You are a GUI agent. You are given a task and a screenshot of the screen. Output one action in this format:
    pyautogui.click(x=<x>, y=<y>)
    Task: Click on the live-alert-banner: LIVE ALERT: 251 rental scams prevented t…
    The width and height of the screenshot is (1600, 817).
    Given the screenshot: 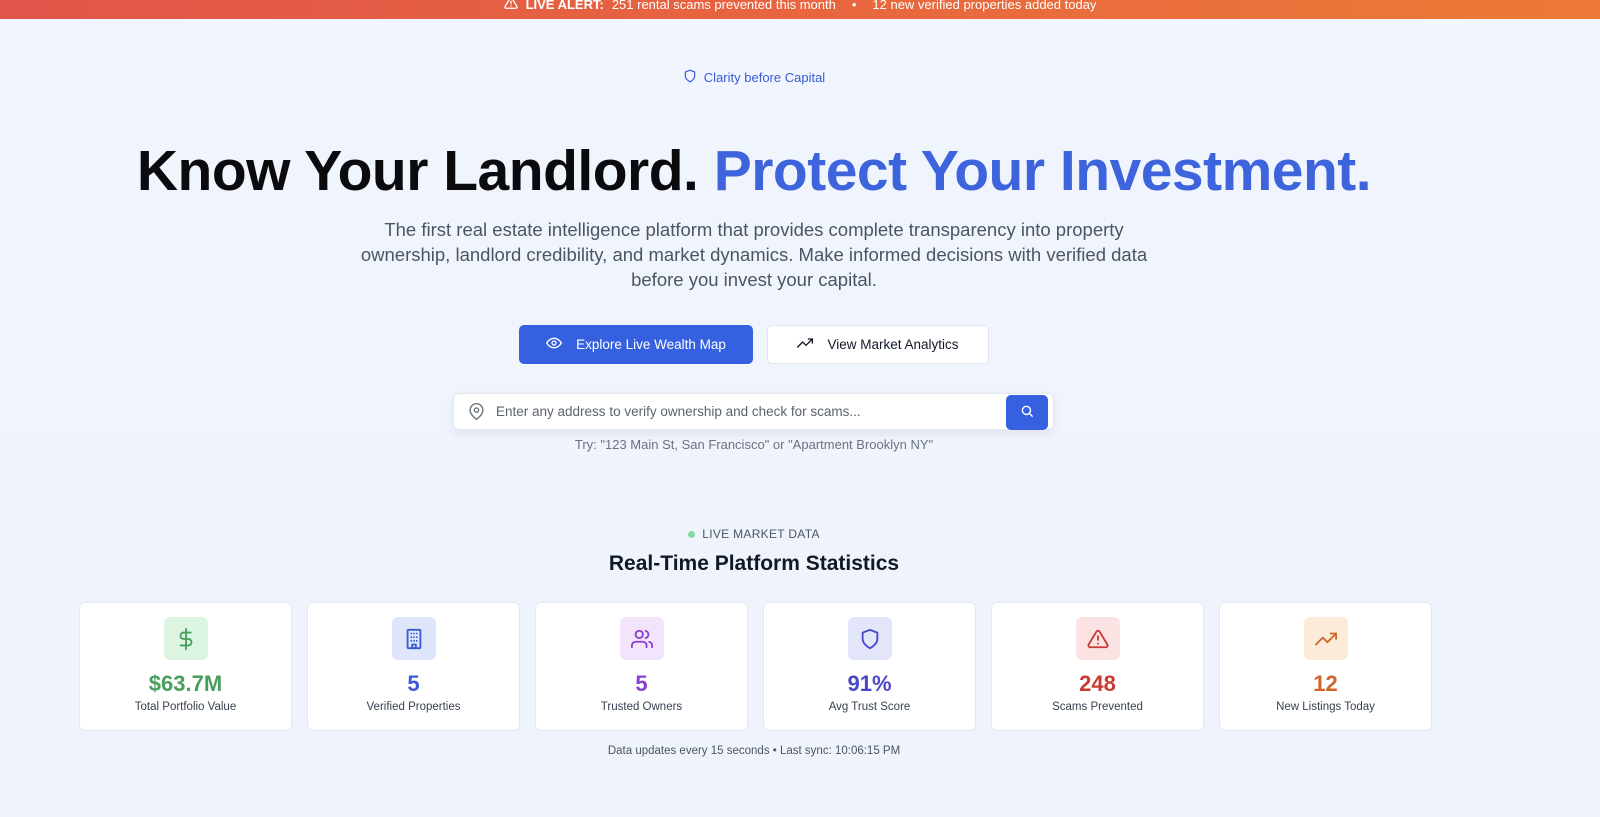 What is the action you would take?
    pyautogui.click(x=800, y=9)
    